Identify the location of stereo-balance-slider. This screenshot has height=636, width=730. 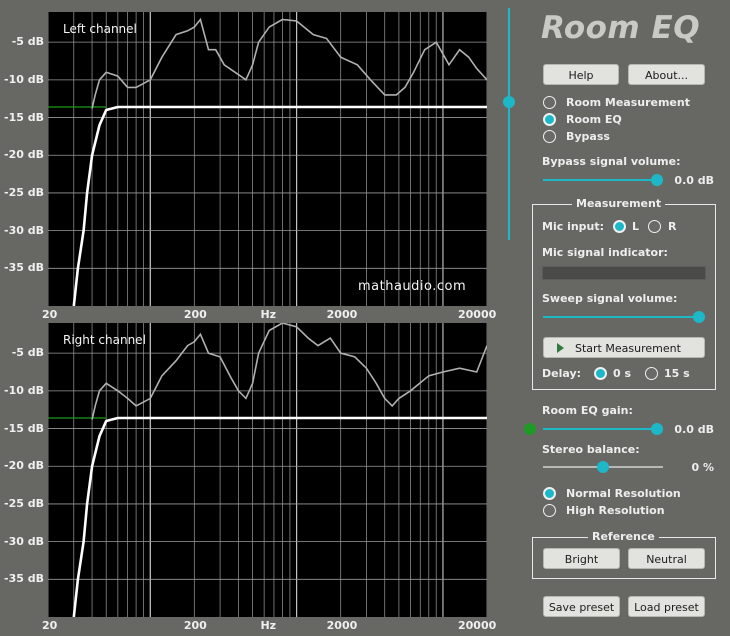
(603, 467).